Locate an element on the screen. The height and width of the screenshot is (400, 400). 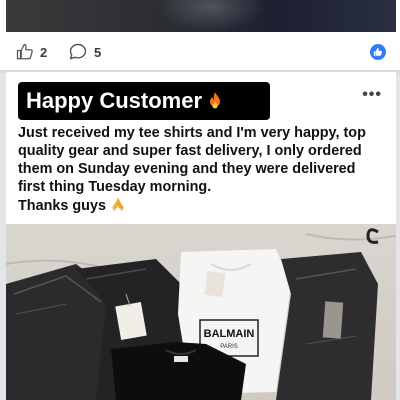
brand-print-text: BALMAIN is located at coordinates (229, 334).